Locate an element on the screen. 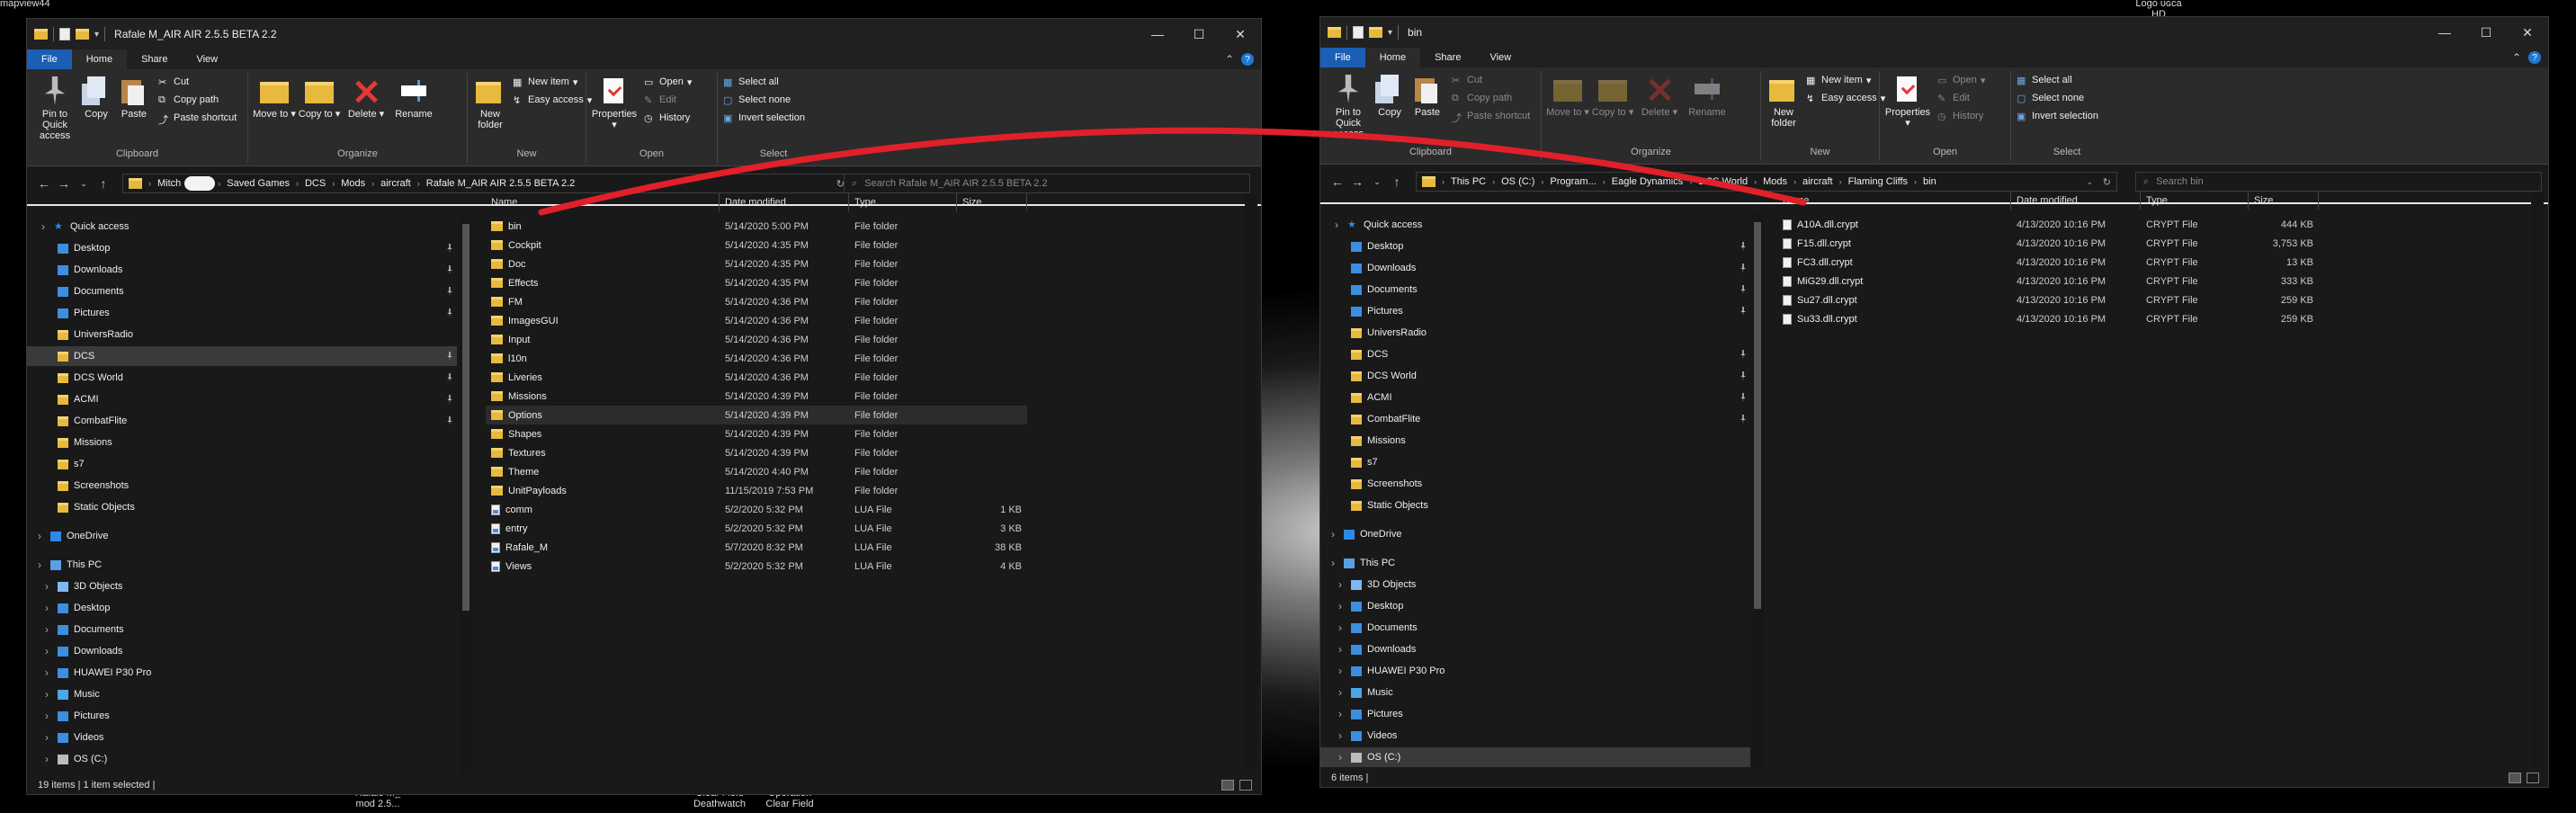 This screenshot has width=2576, height=813. tab-share: Share is located at coordinates (154, 59).